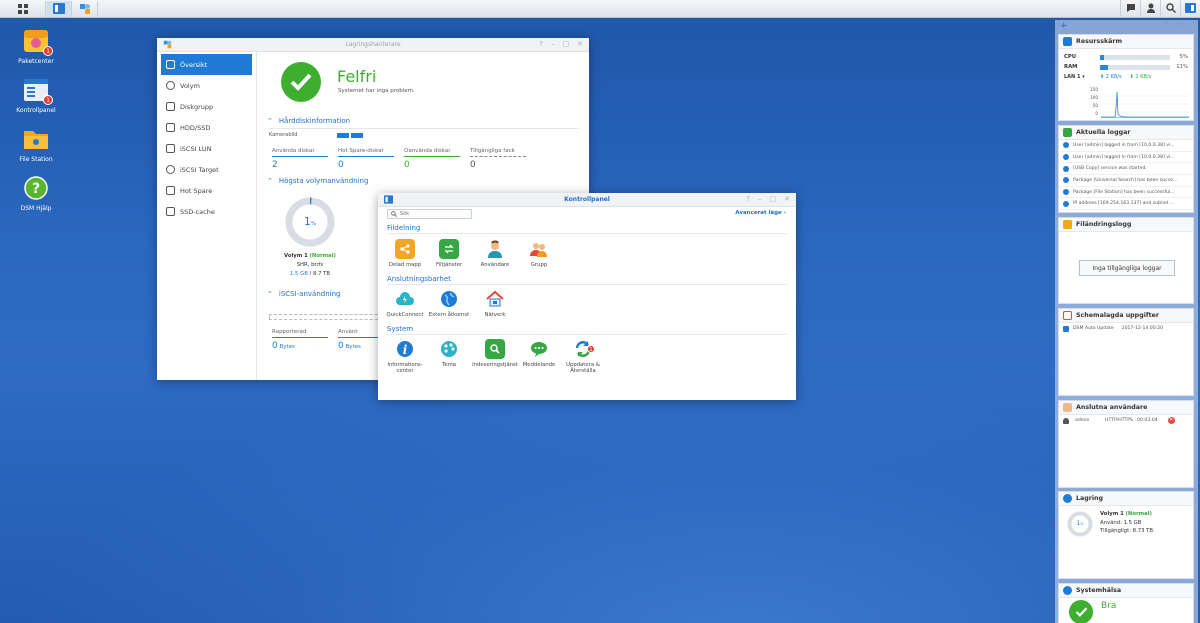 This screenshot has height=623, width=1200. I want to click on globe-icon, so click(449, 299).